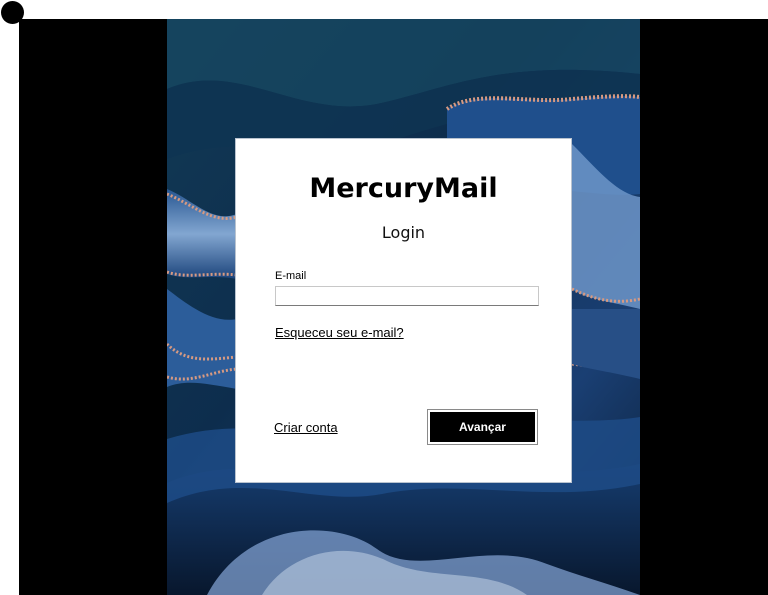 Image resolution: width=768 pixels, height=595 pixels. I want to click on brand-title: MercuryMail, so click(403, 188).